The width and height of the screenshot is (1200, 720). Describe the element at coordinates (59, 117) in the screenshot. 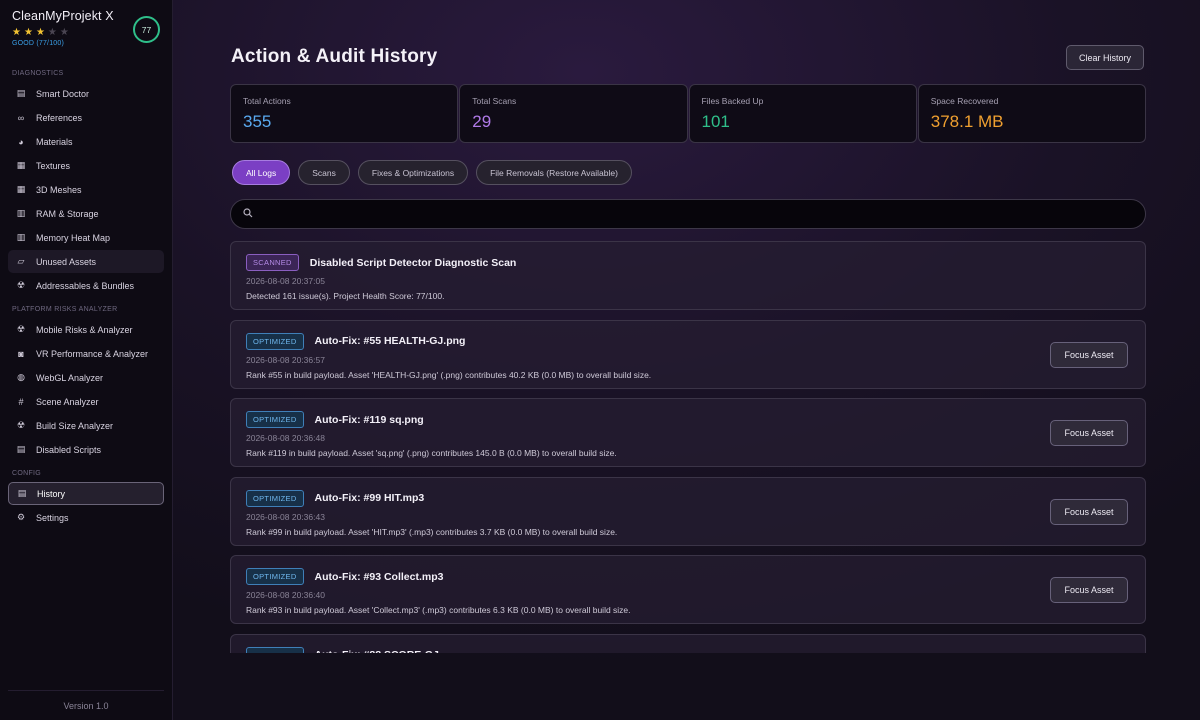

I see `sidebar-item-label: References` at that location.